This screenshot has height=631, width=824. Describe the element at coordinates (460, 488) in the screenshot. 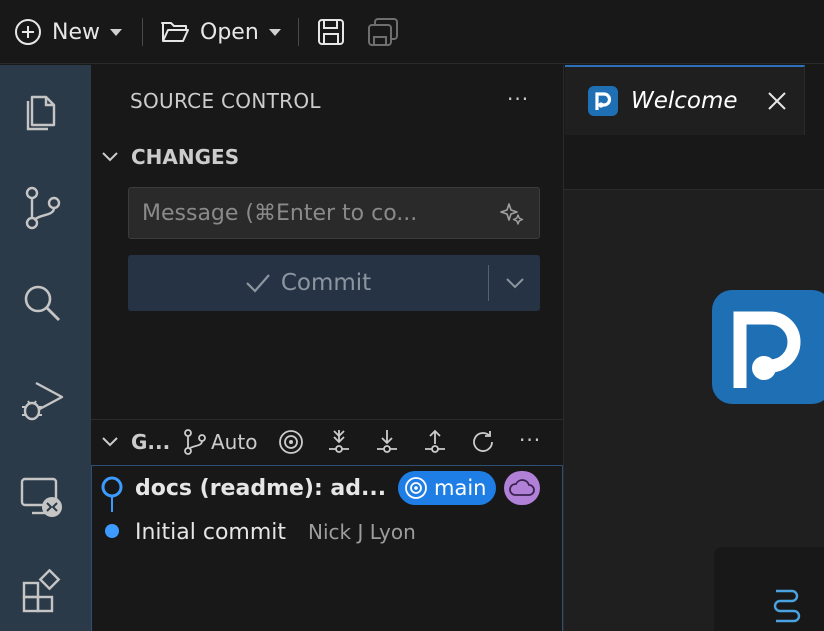

I see `branch-name: main` at that location.